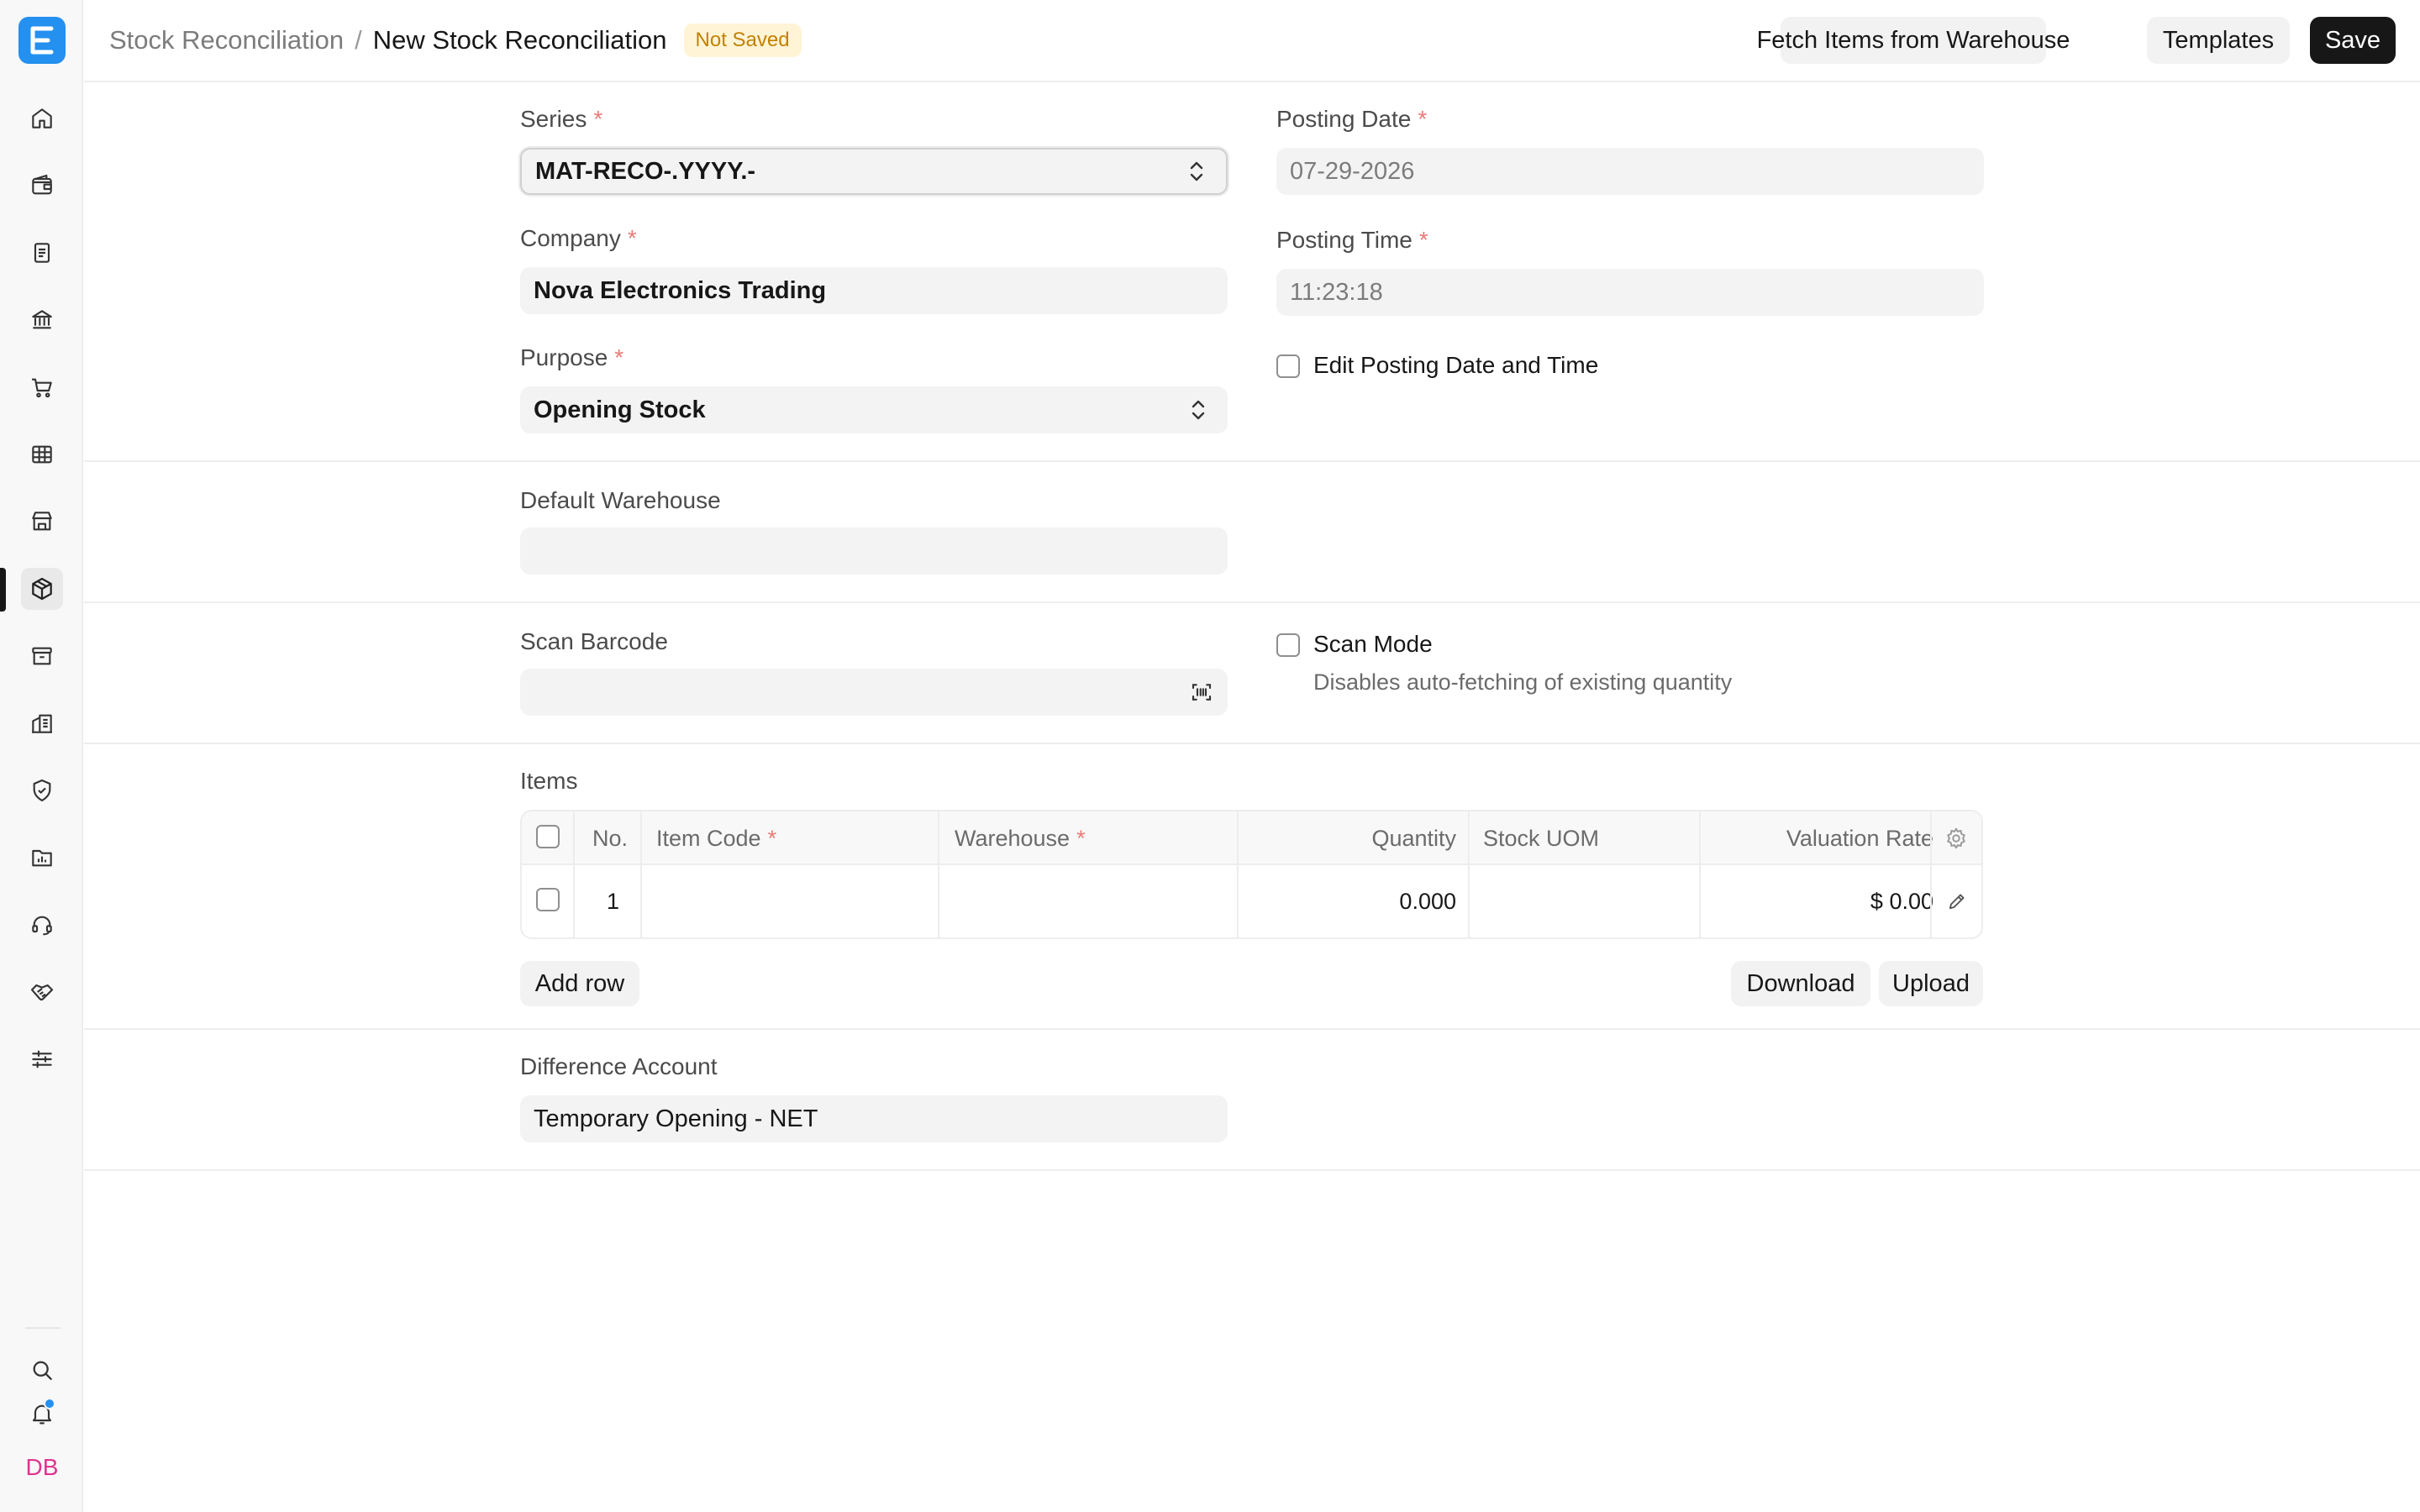 The width and height of the screenshot is (2420, 1512). Describe the element at coordinates (874, 171) in the screenshot. I see `series-select: MAT-RECO-.YYYY.-` at that location.